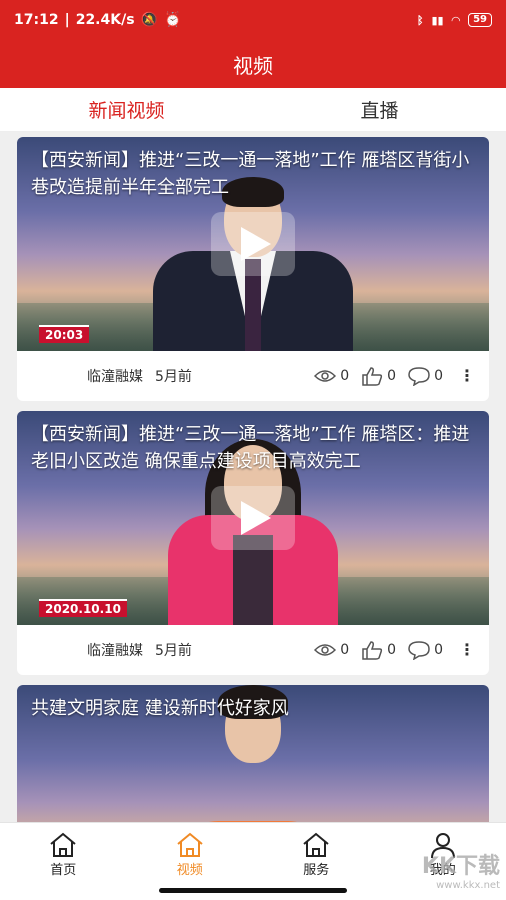 The width and height of the screenshot is (506, 900). I want to click on watermark-logo: KK下载 www.kkx.net, so click(461, 869).